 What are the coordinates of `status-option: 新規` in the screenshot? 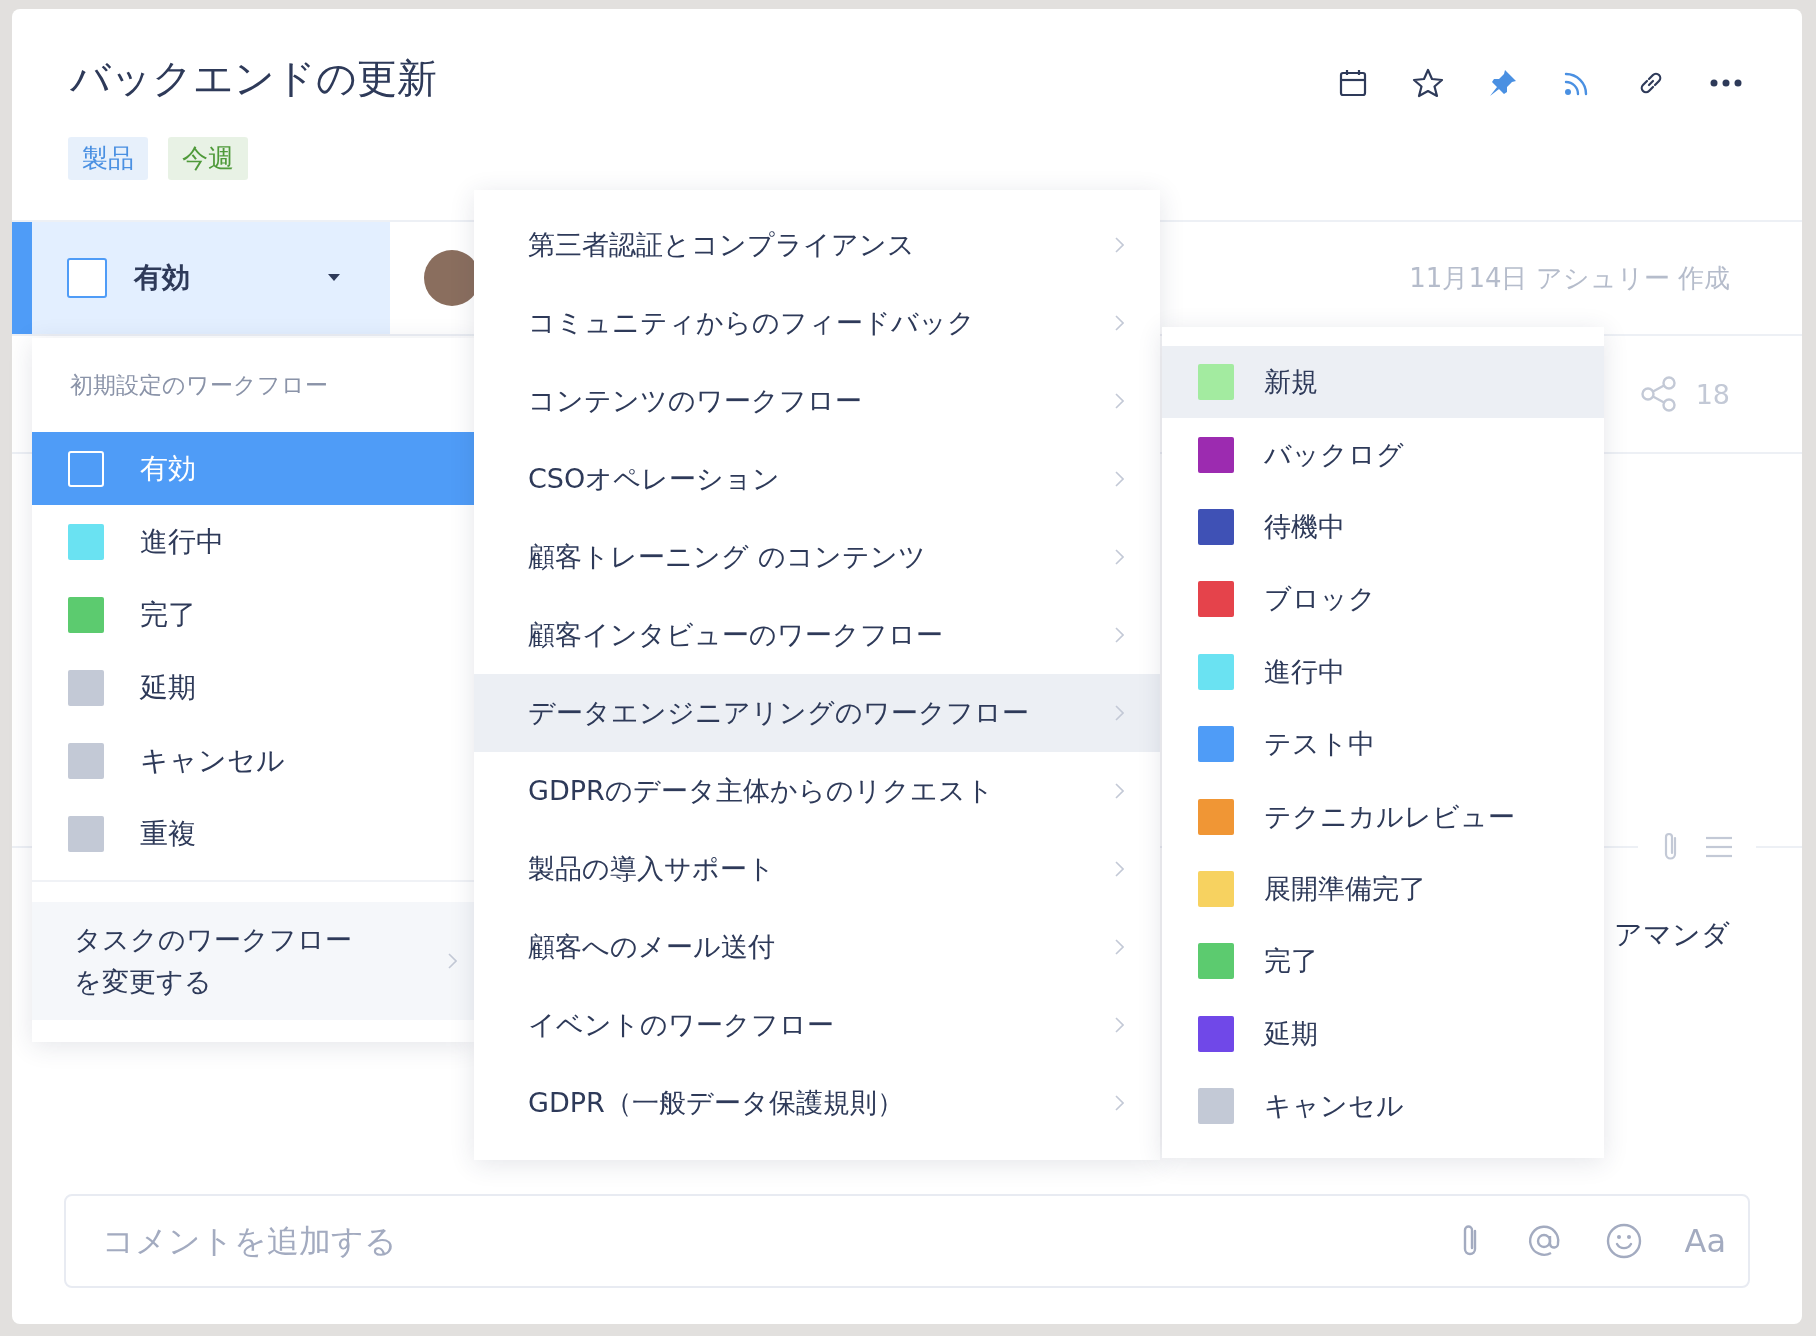 It's located at (1383, 382).